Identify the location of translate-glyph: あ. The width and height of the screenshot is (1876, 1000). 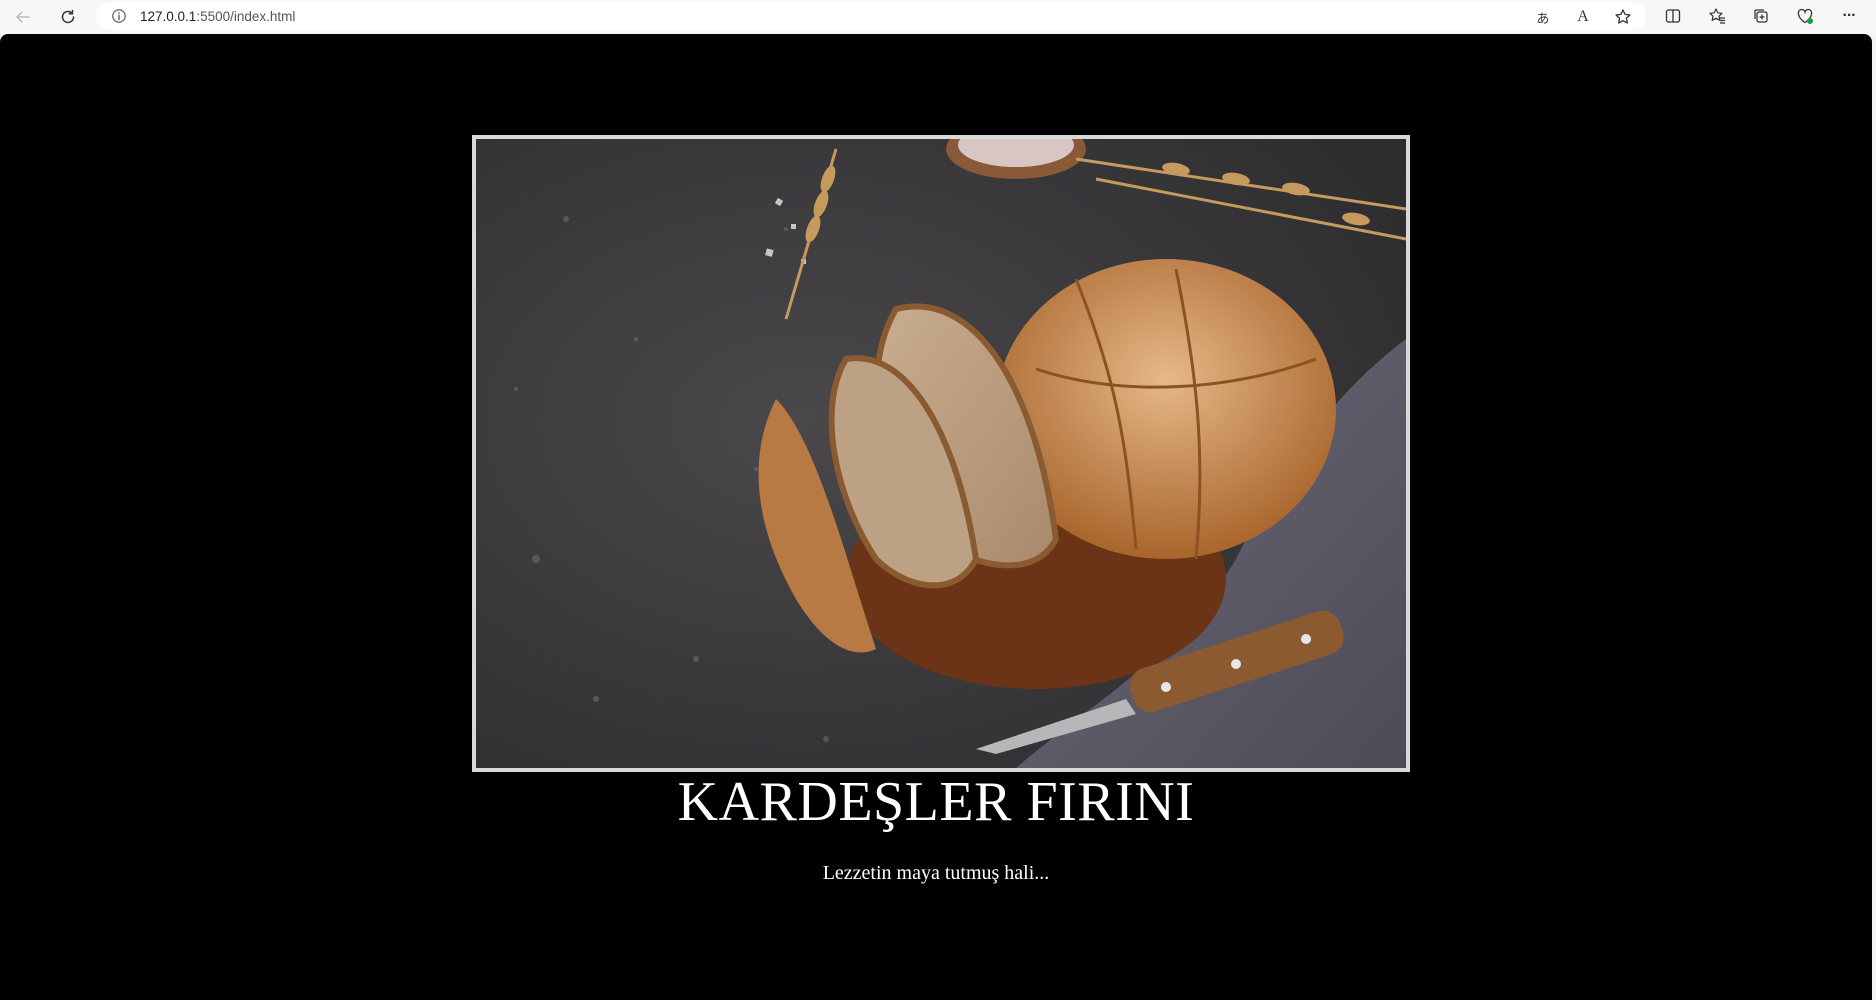
(1543, 18).